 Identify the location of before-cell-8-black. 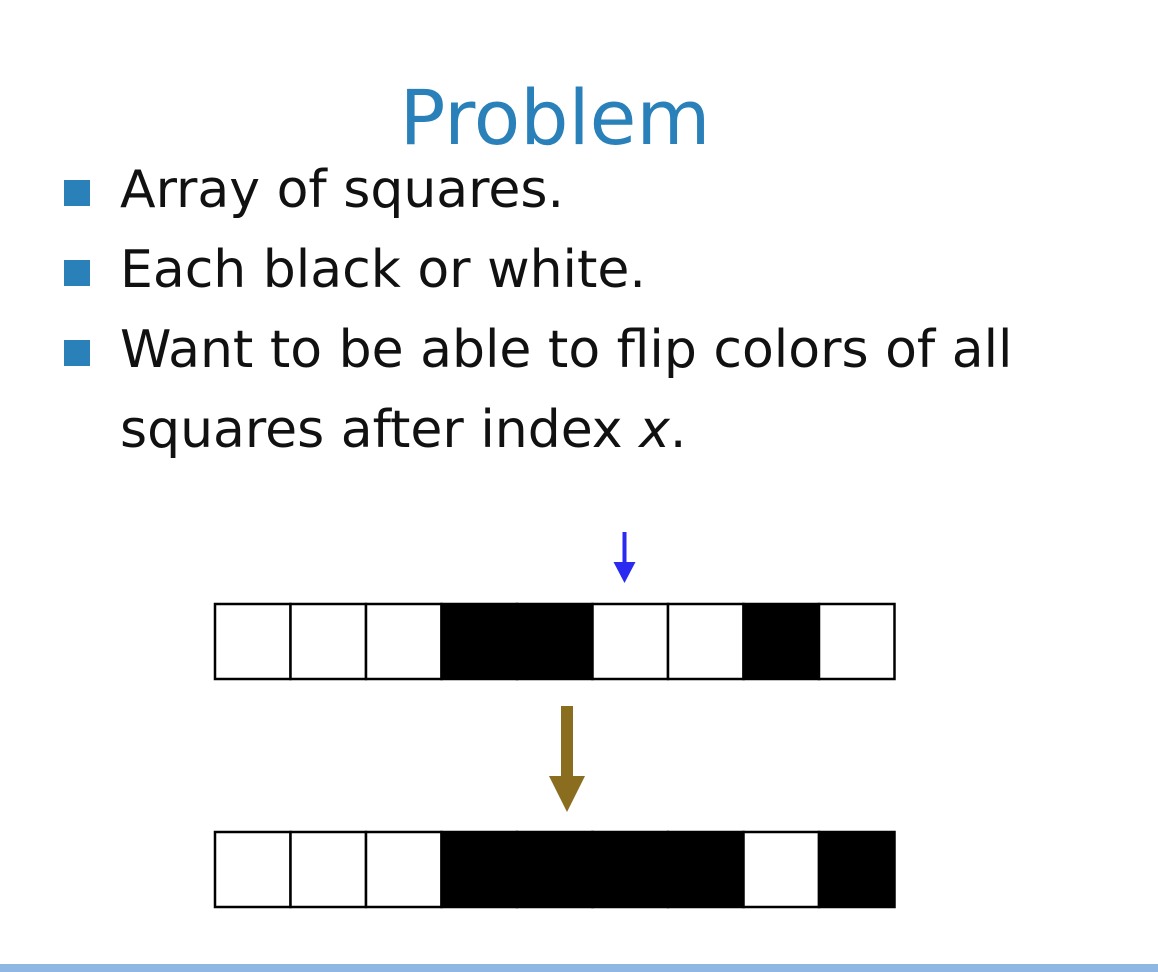
(781, 641).